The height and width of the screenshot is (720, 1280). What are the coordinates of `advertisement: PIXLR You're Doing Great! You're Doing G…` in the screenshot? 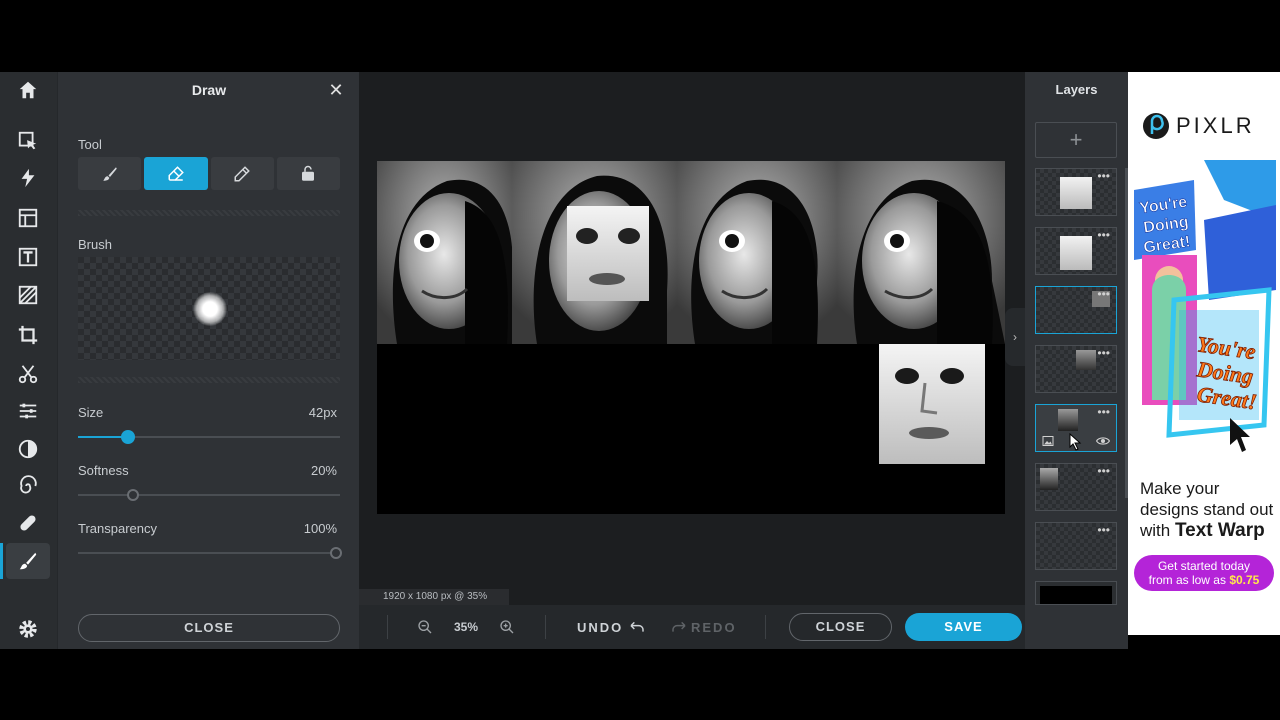 It's located at (1204, 353).